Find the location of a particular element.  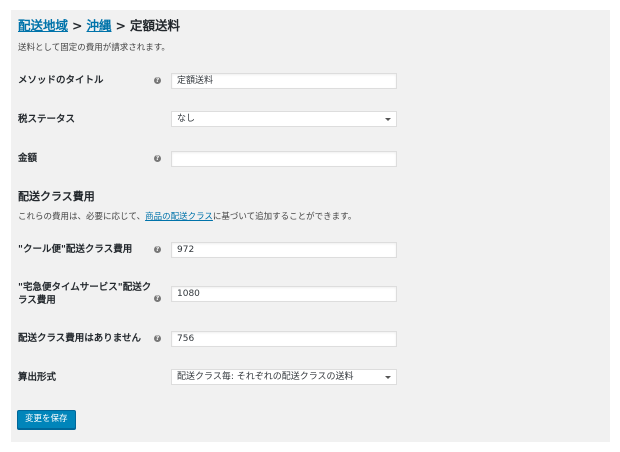

method-title-input: 定額送料 is located at coordinates (284, 81).